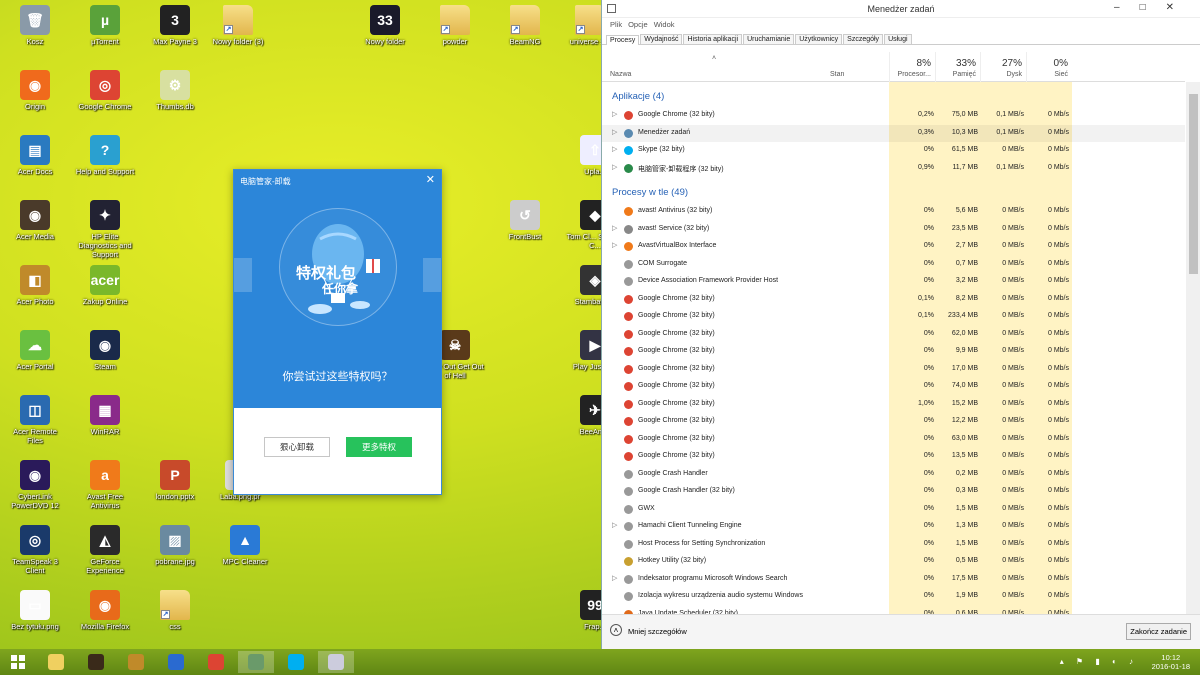  I want to click on desktop-icon: ◧ Acer Photo, so click(35, 285).